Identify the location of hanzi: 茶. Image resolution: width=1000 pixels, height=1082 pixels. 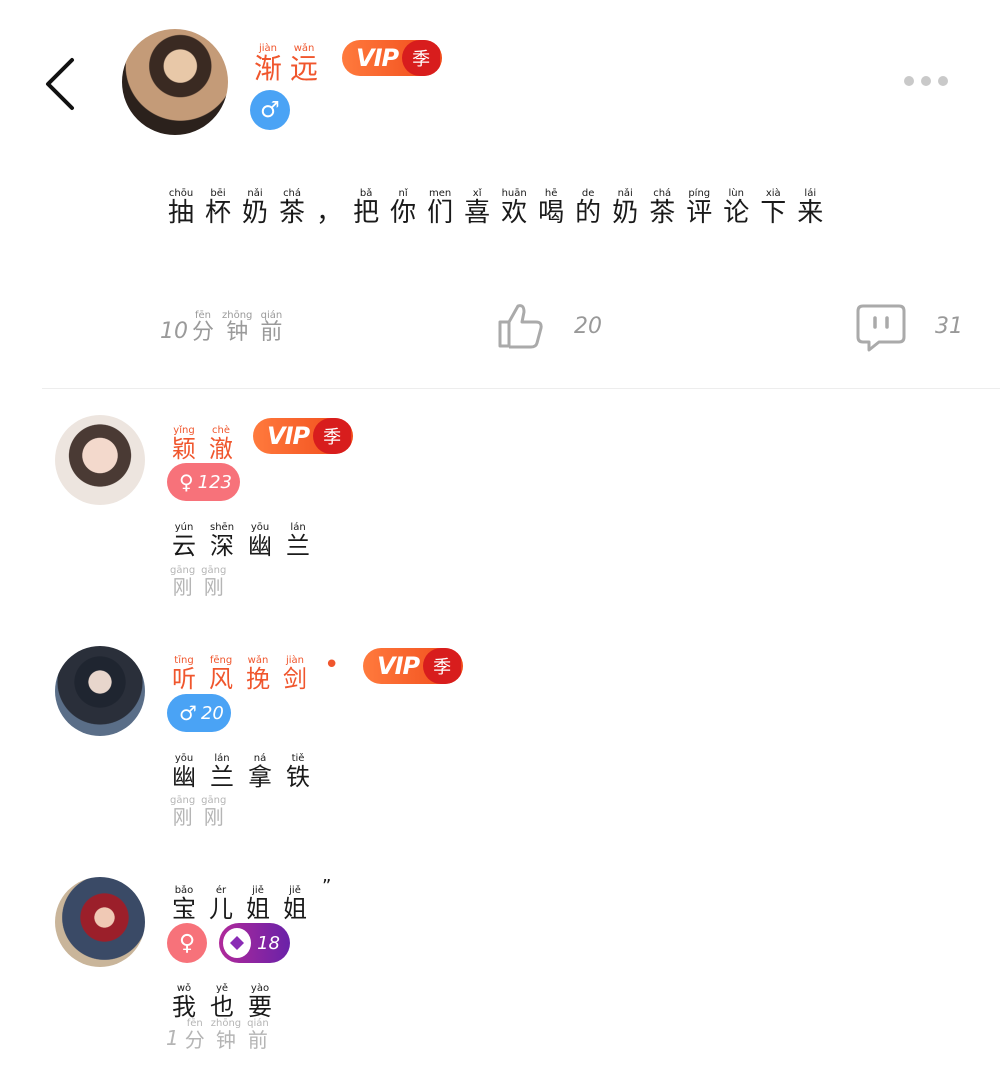
(292, 213).